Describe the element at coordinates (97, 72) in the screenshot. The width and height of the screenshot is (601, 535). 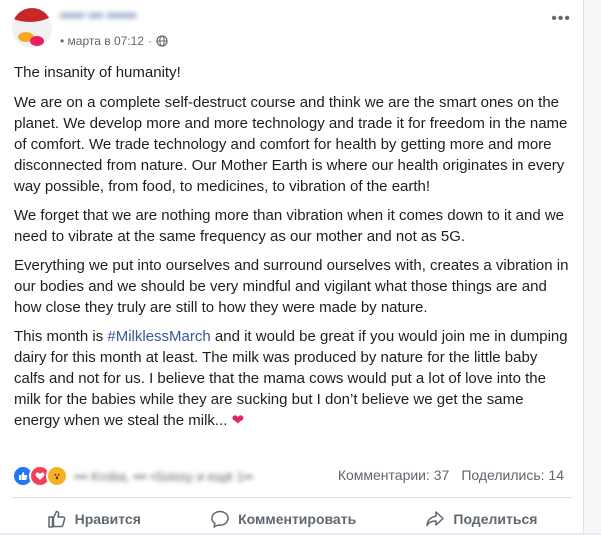
I see `post-title: The insanity of humanity!` at that location.